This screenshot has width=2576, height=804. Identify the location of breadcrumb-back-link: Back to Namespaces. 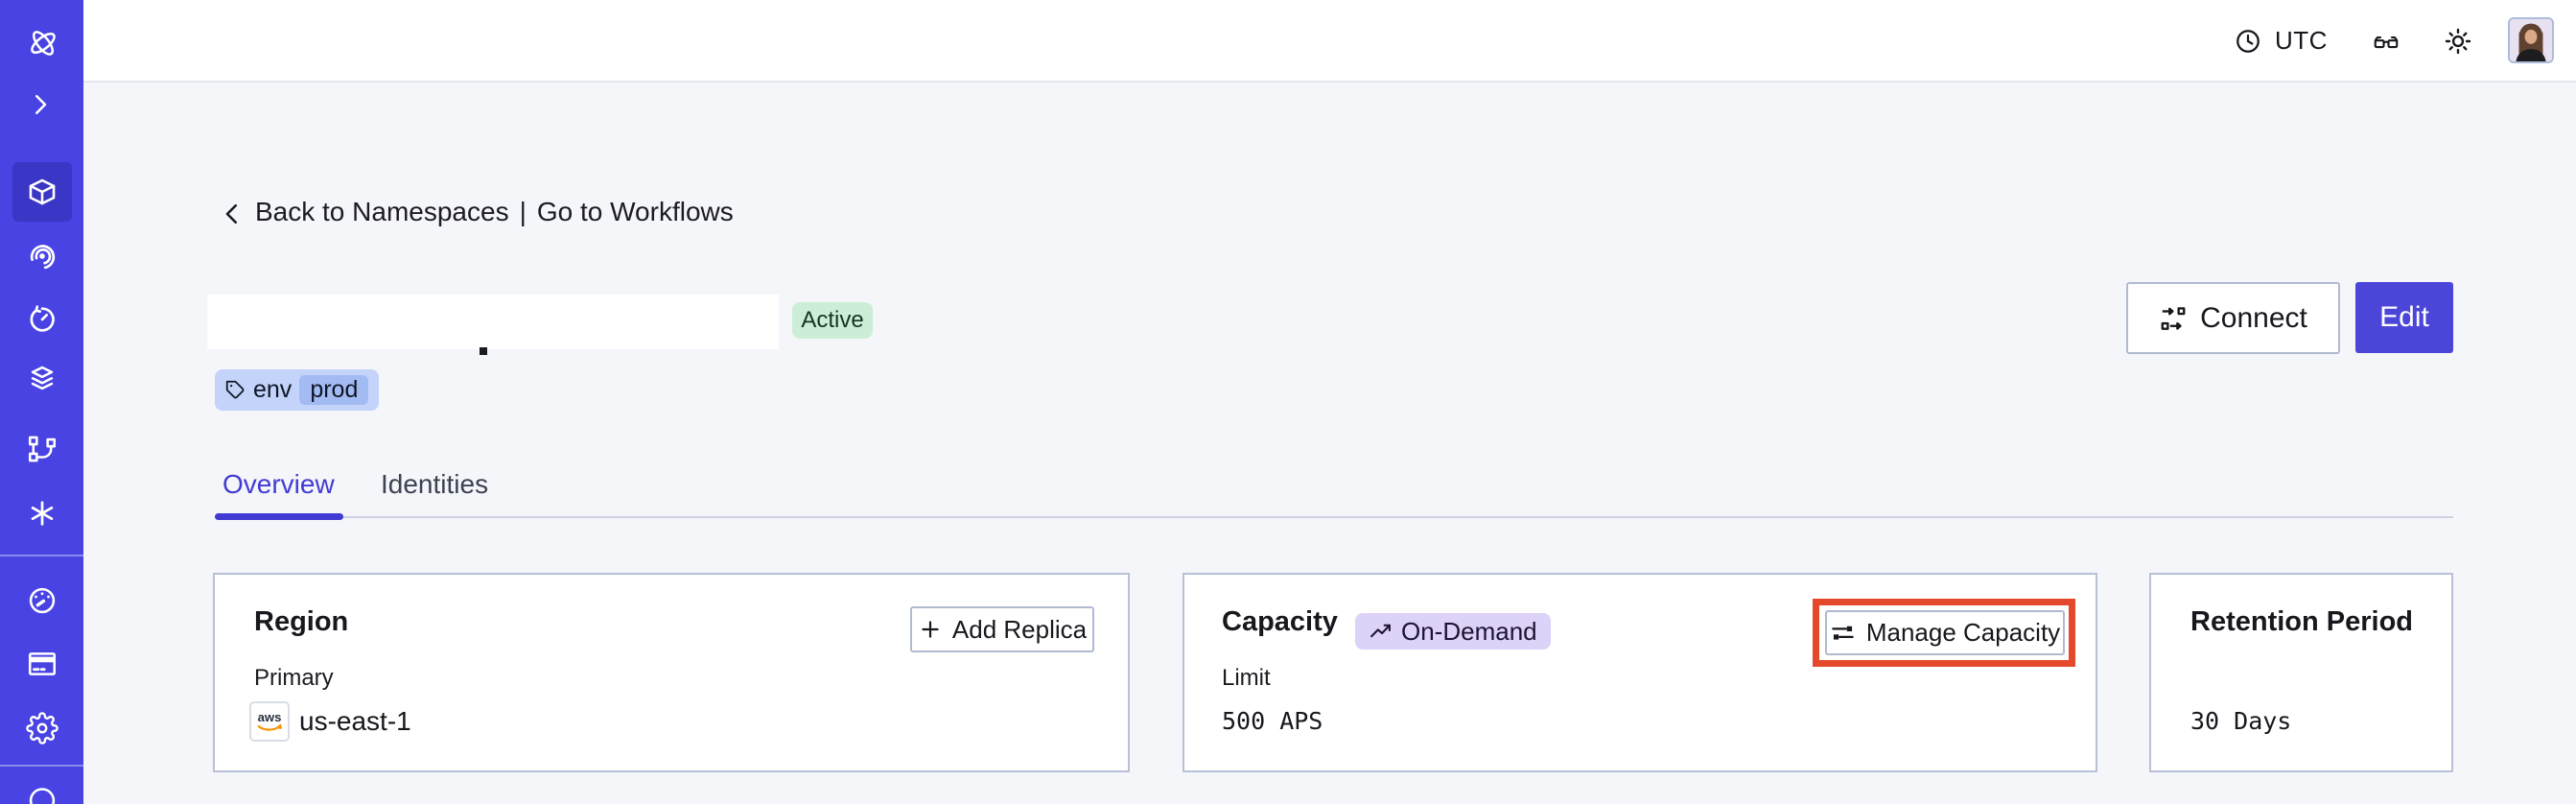
(382, 212).